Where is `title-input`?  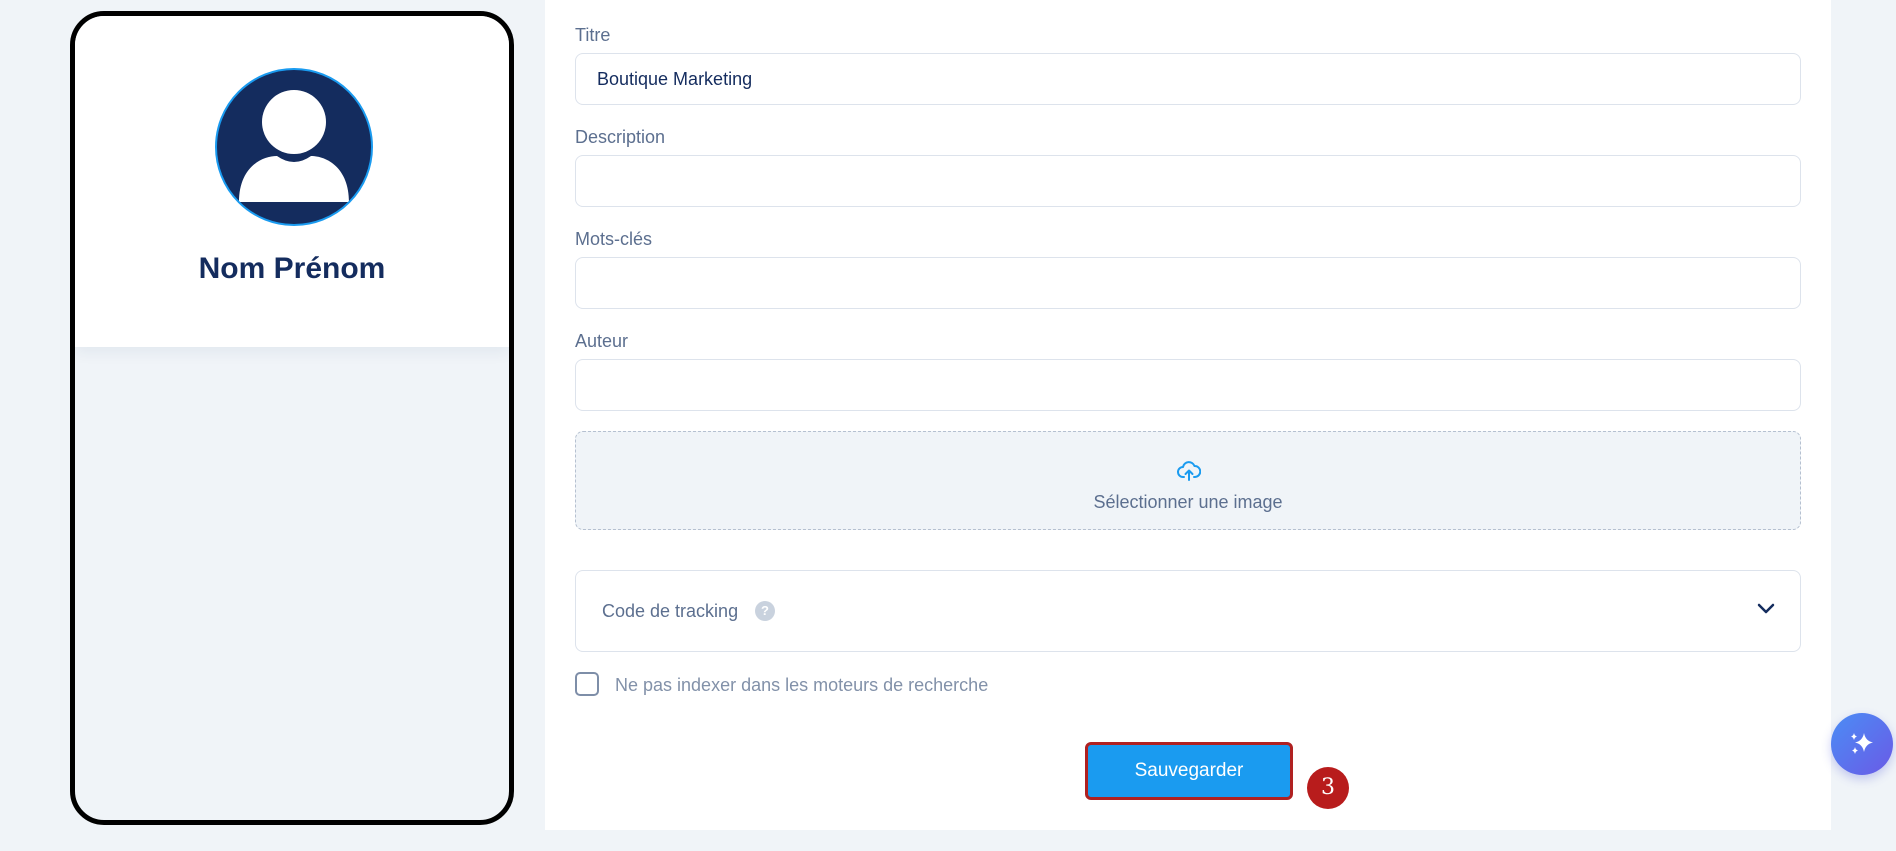 title-input is located at coordinates (1188, 79).